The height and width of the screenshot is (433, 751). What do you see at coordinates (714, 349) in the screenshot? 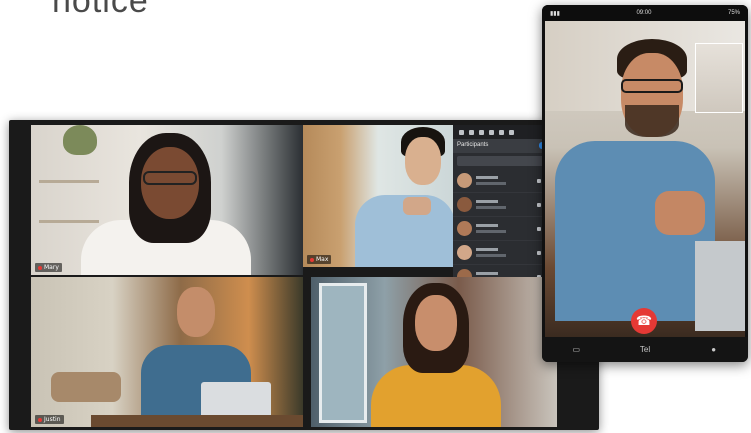
I see `mic-icon: ●` at bounding box center [714, 349].